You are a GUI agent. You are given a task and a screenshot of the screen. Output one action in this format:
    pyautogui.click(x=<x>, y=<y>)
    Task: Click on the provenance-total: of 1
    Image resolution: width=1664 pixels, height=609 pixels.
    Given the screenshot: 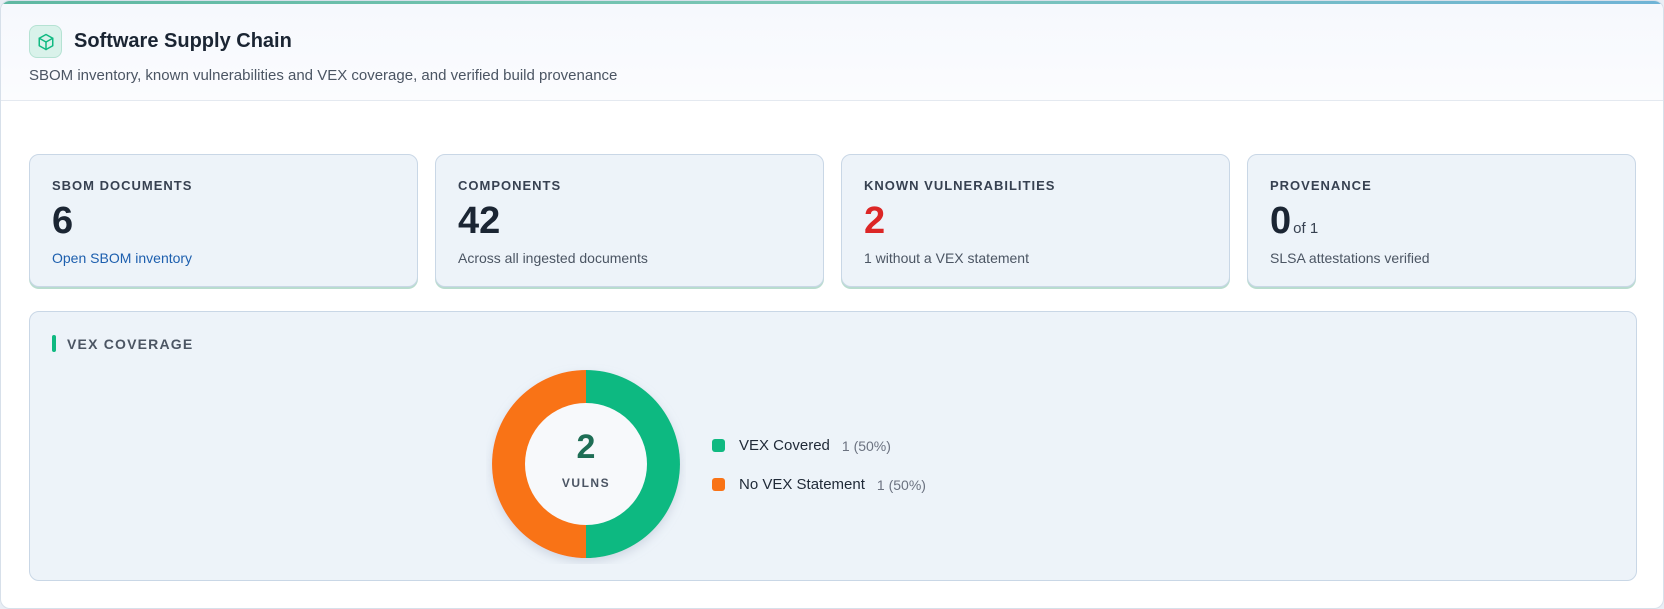 What is the action you would take?
    pyautogui.click(x=1306, y=228)
    